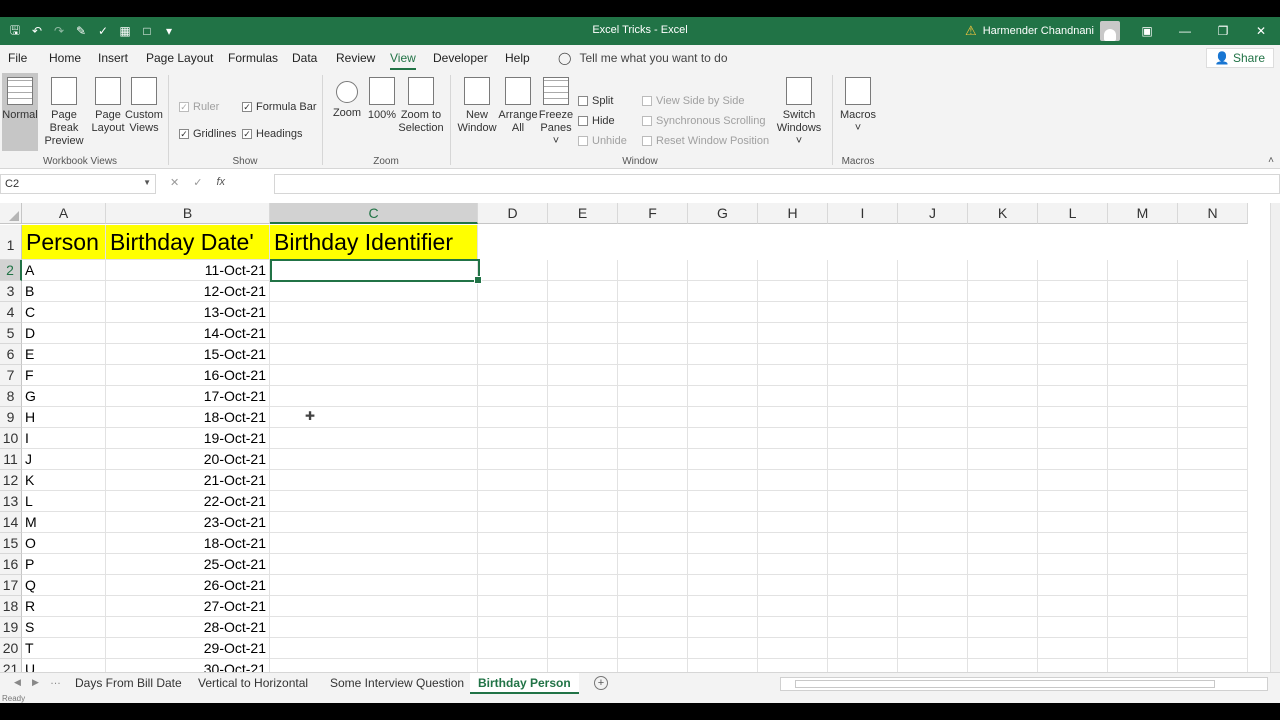  I want to click on zoom-to-selection-button: Zoom to Selection, so click(421, 106).